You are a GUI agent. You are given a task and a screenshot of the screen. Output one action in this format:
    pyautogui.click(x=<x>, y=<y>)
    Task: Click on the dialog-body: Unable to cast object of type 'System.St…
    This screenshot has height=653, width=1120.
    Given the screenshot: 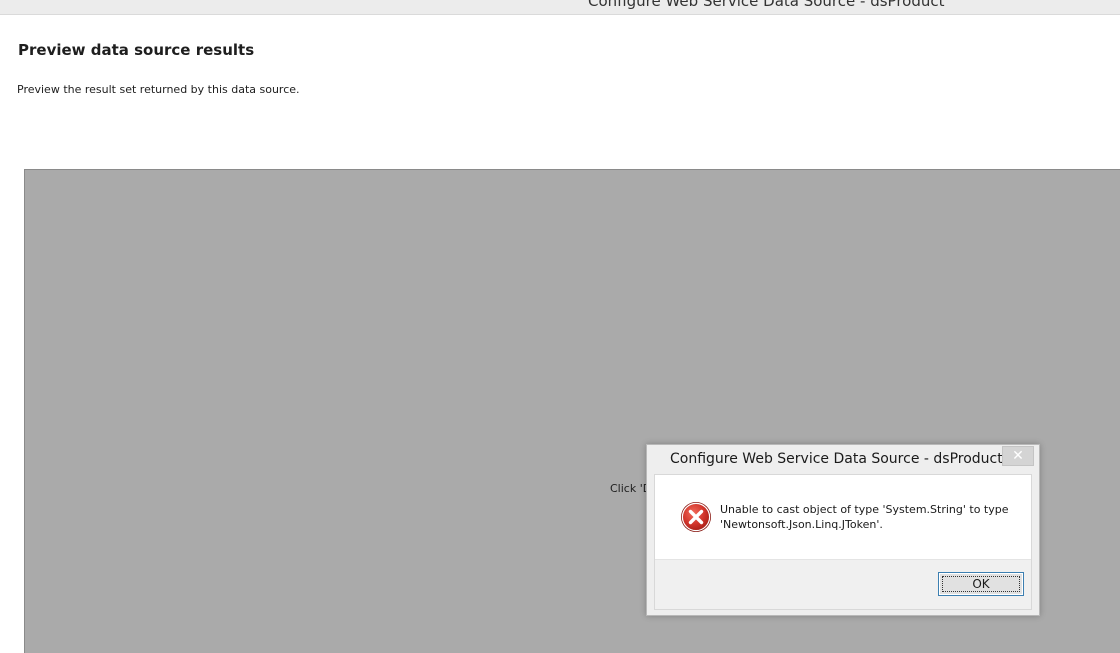 What is the action you would take?
    pyautogui.click(x=843, y=517)
    